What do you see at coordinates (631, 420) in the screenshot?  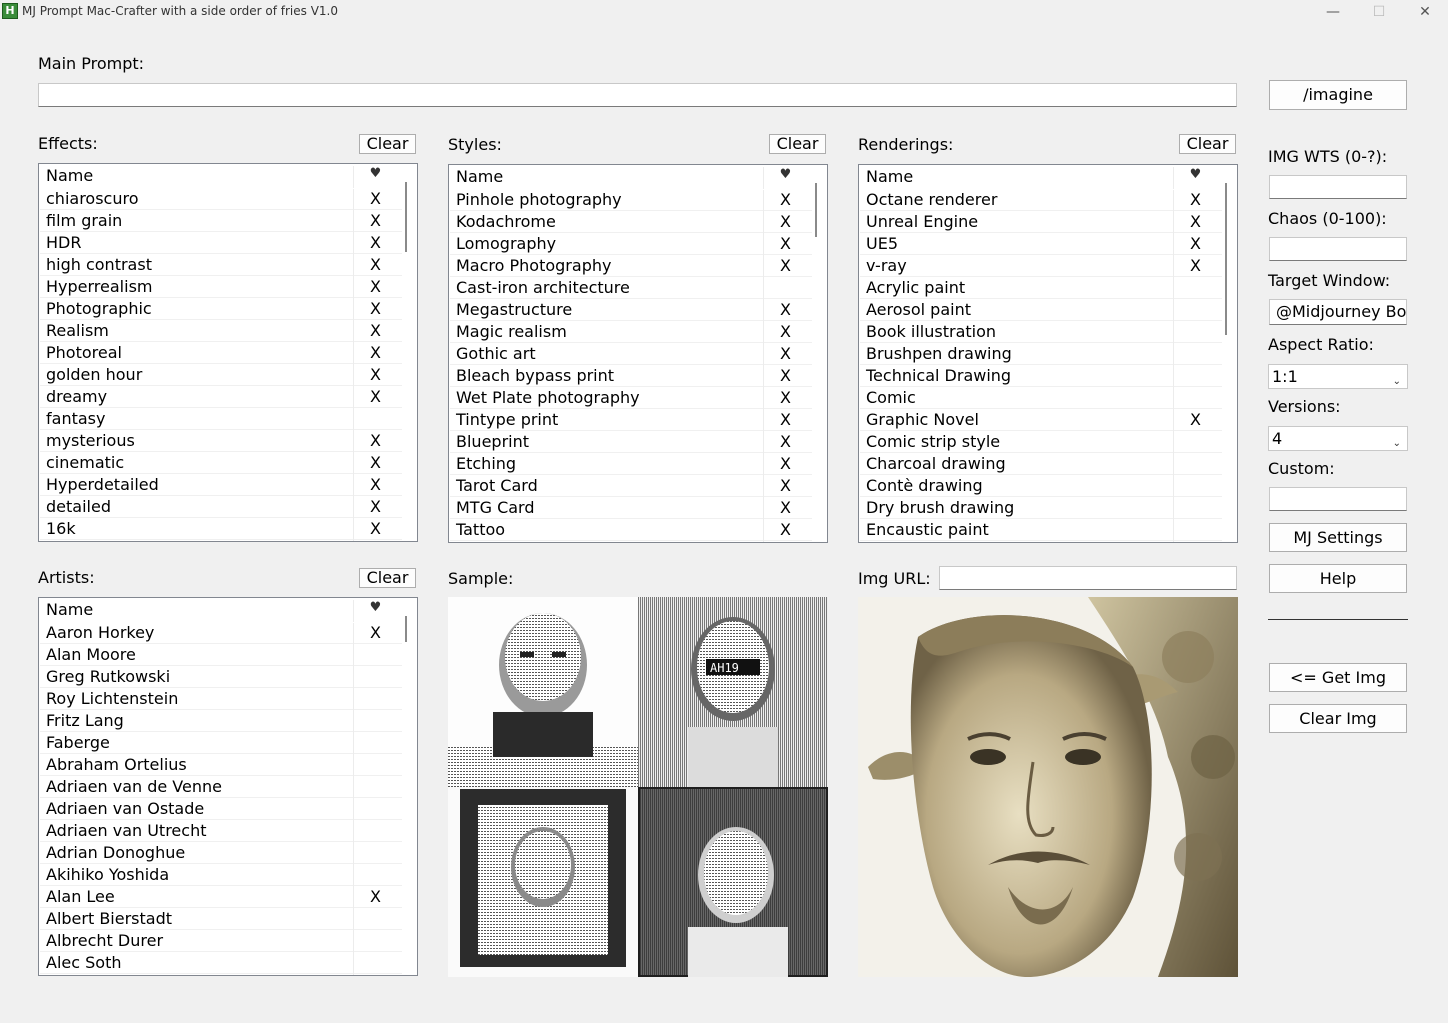 I see `list-item: Tintype print X` at bounding box center [631, 420].